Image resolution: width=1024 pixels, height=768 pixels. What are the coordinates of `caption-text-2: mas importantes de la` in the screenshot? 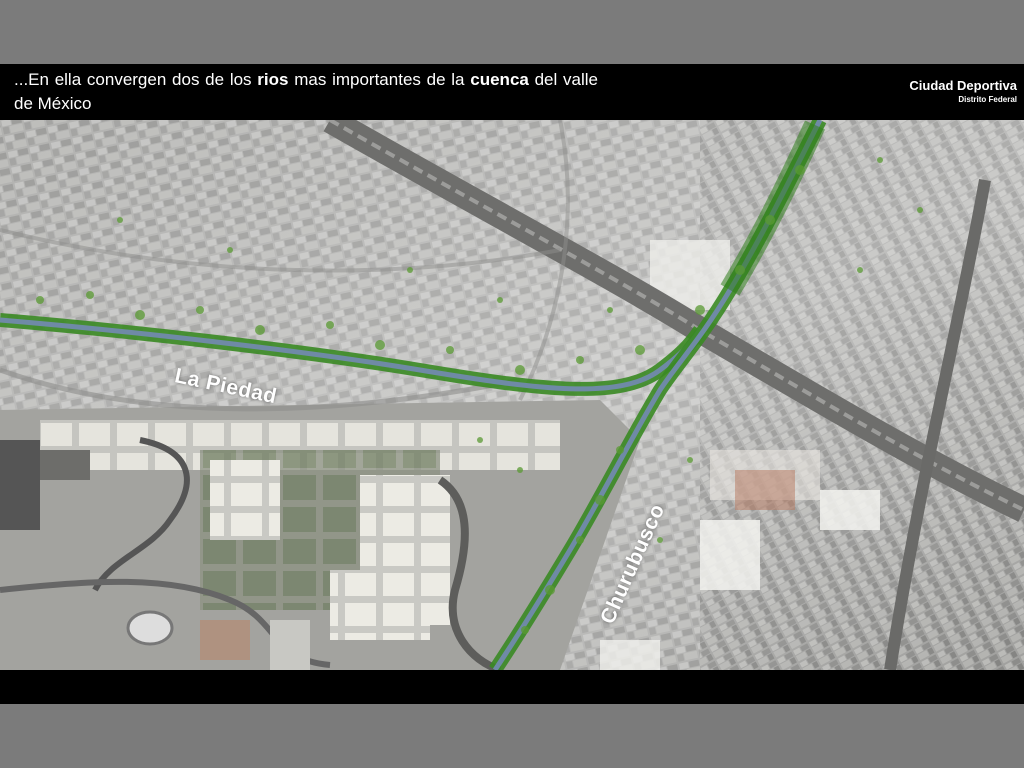 It's located at (379, 79).